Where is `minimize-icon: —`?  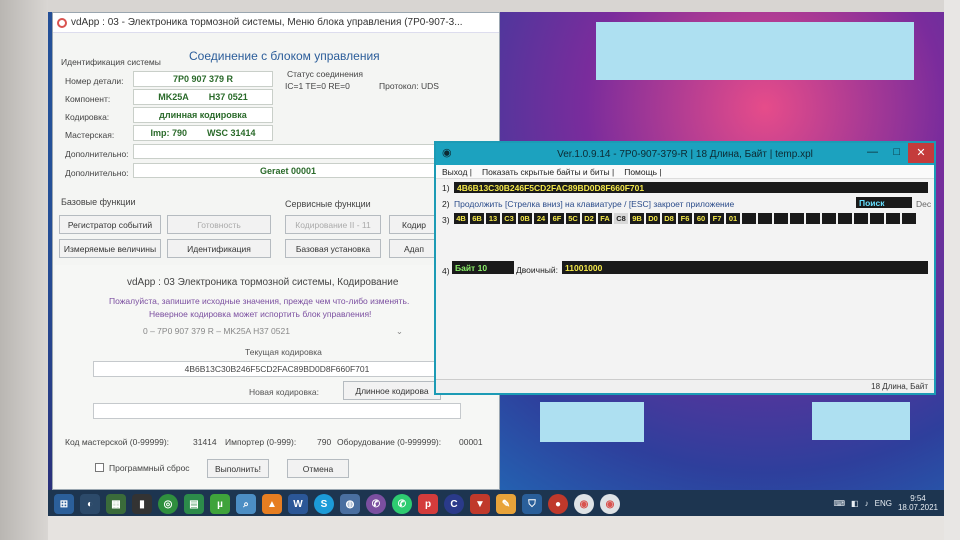
minimize-icon: — is located at coordinates (872, 152).